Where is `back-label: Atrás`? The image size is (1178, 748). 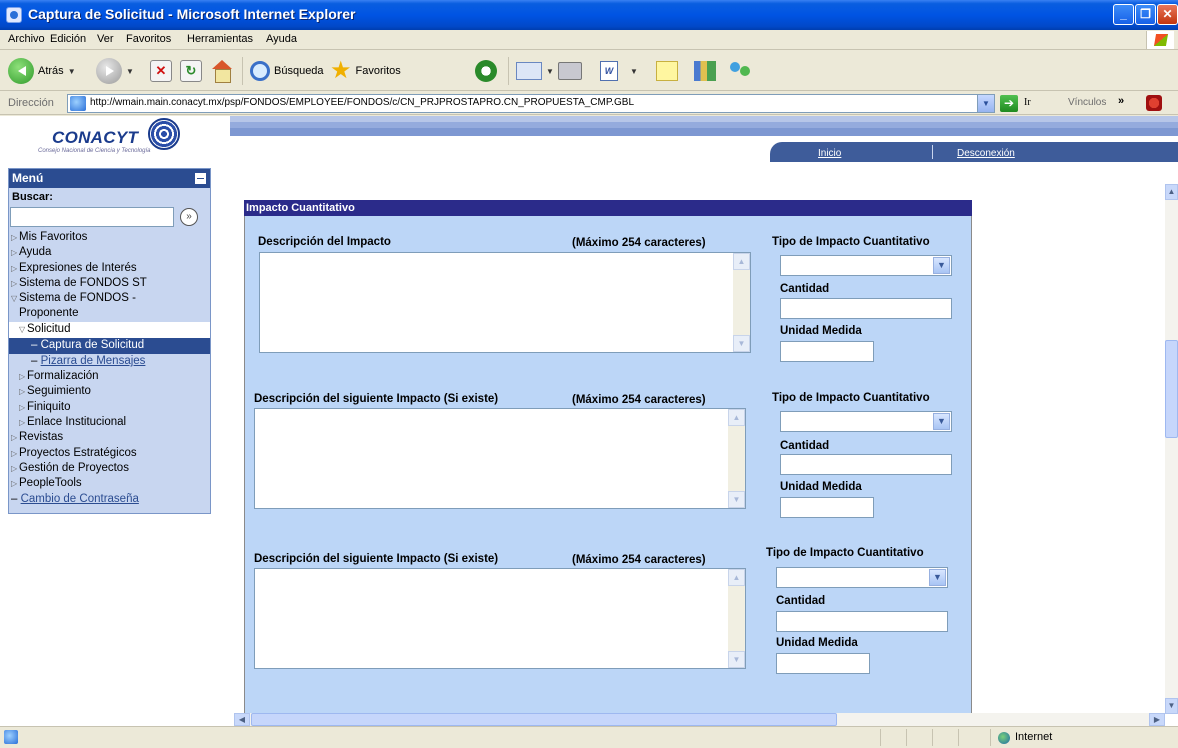 back-label: Atrás is located at coordinates (51, 71).